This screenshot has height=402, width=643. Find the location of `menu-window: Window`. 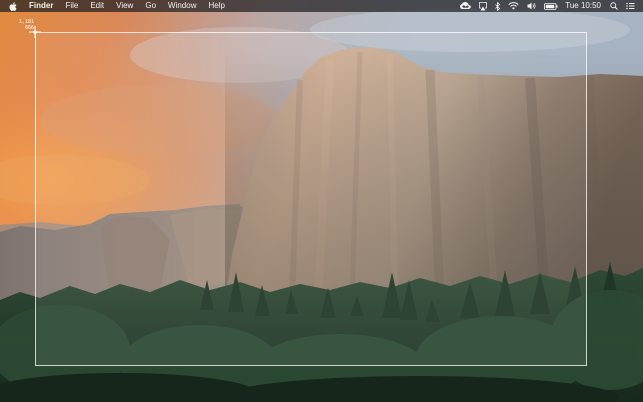

menu-window: Window is located at coordinates (182, 6).